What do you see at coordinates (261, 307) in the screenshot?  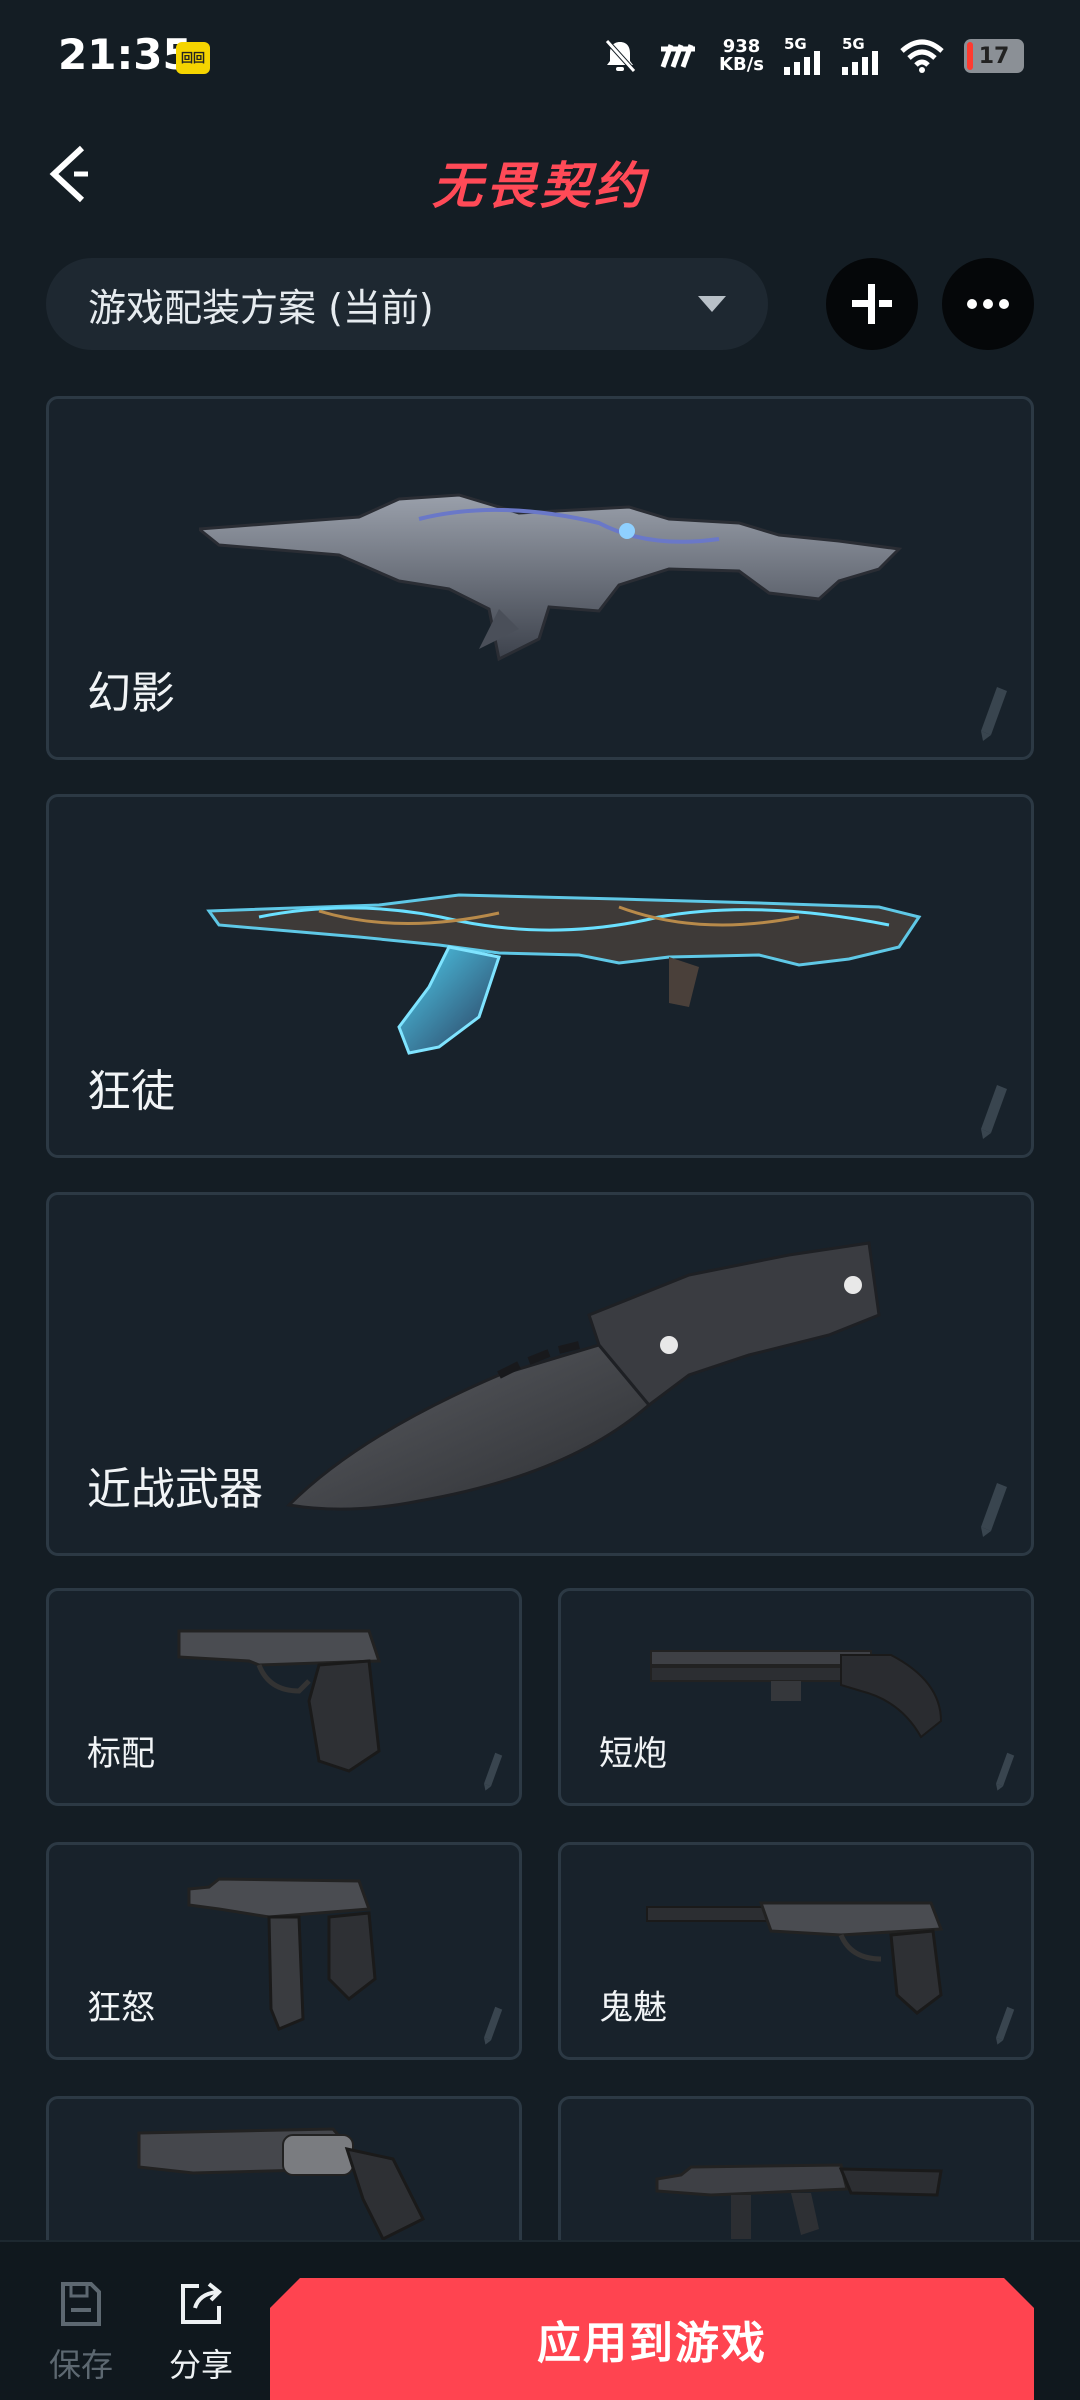 I see `loadout-selector-label: 游戏配装方案 (当前)` at bounding box center [261, 307].